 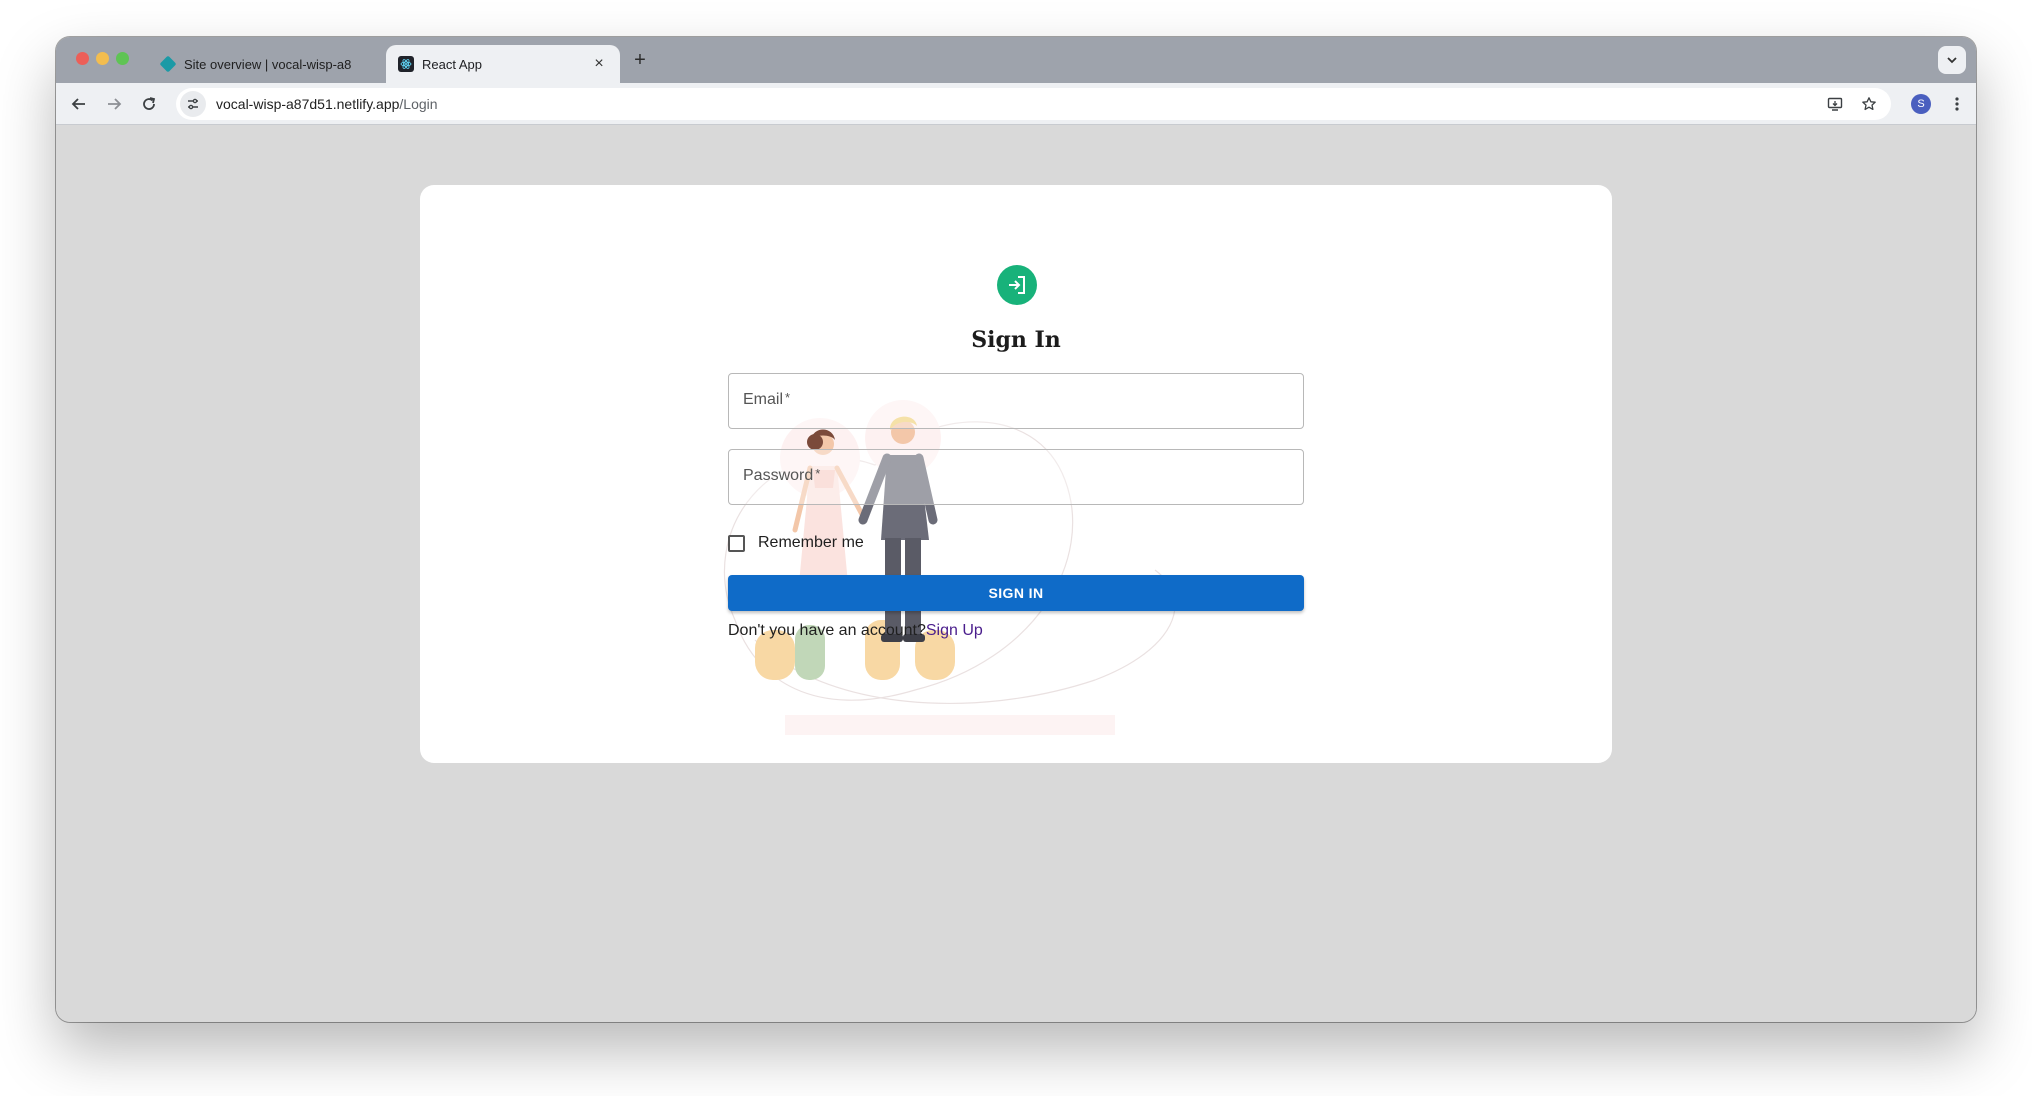 I want to click on new-tab-button: +, so click(x=640, y=60).